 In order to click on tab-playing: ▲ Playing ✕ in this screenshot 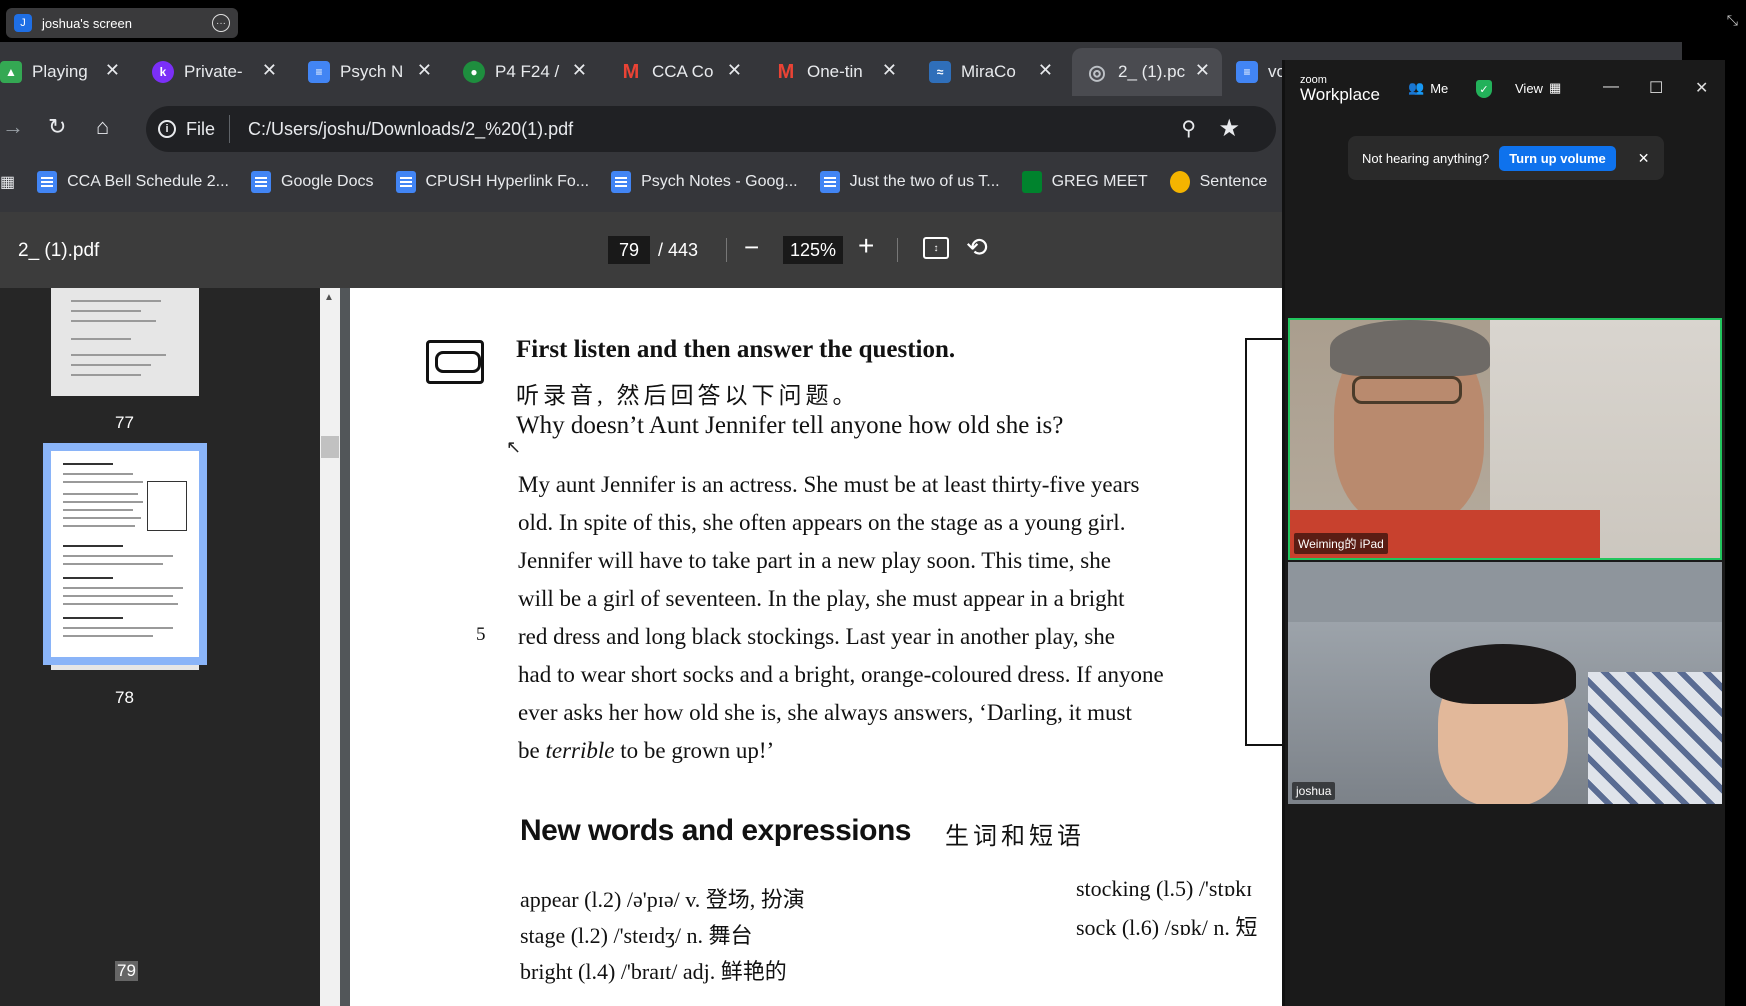, I will do `click(60, 72)`.